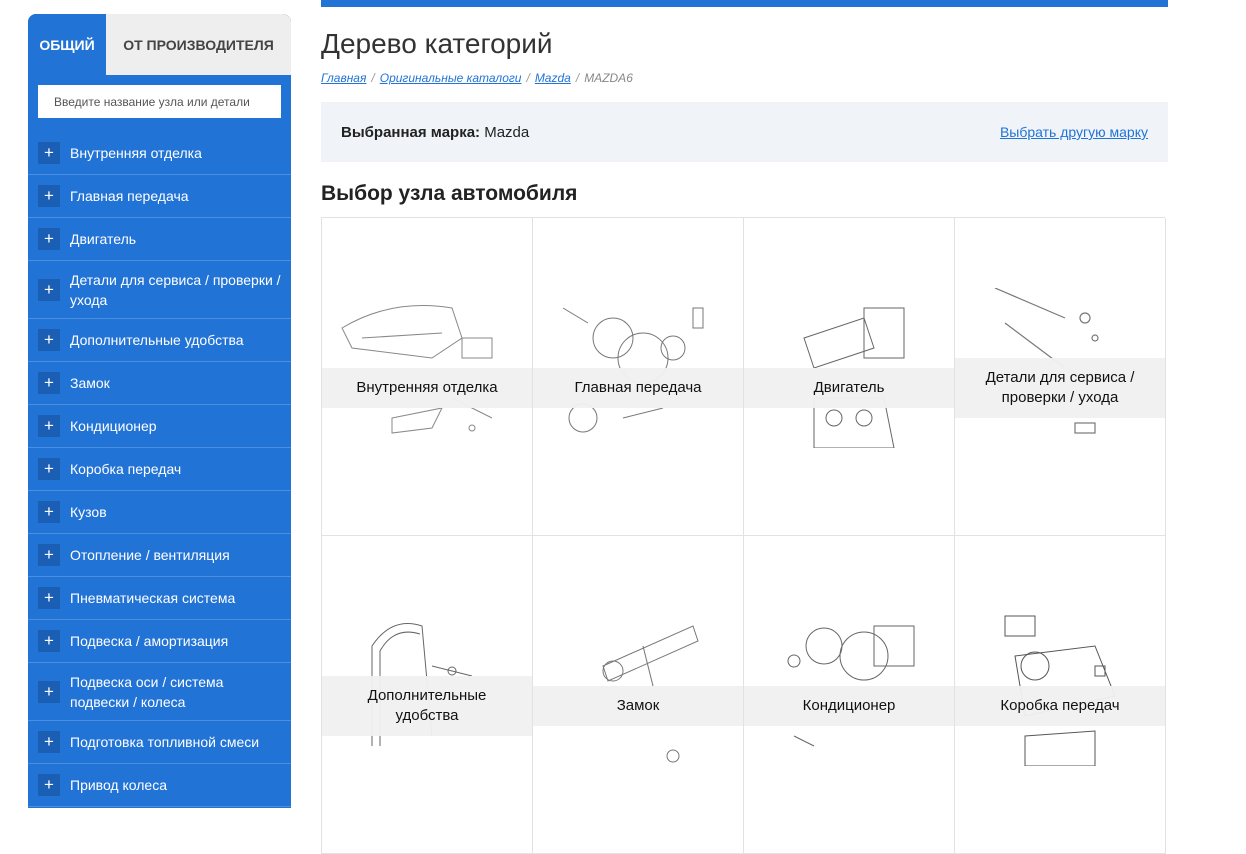 The height and width of the screenshot is (854, 1246). I want to click on category-card-label: Замок, so click(638, 706).